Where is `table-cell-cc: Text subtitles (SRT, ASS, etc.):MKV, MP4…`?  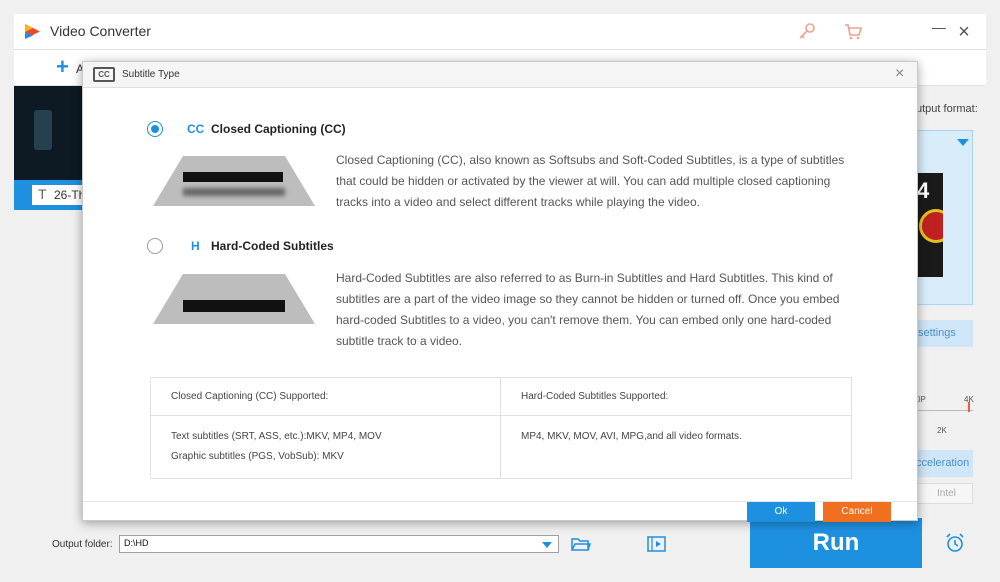
table-cell-cc: Text subtitles (SRT, ASS, etc.):MKV, MP4… is located at coordinates (326, 447).